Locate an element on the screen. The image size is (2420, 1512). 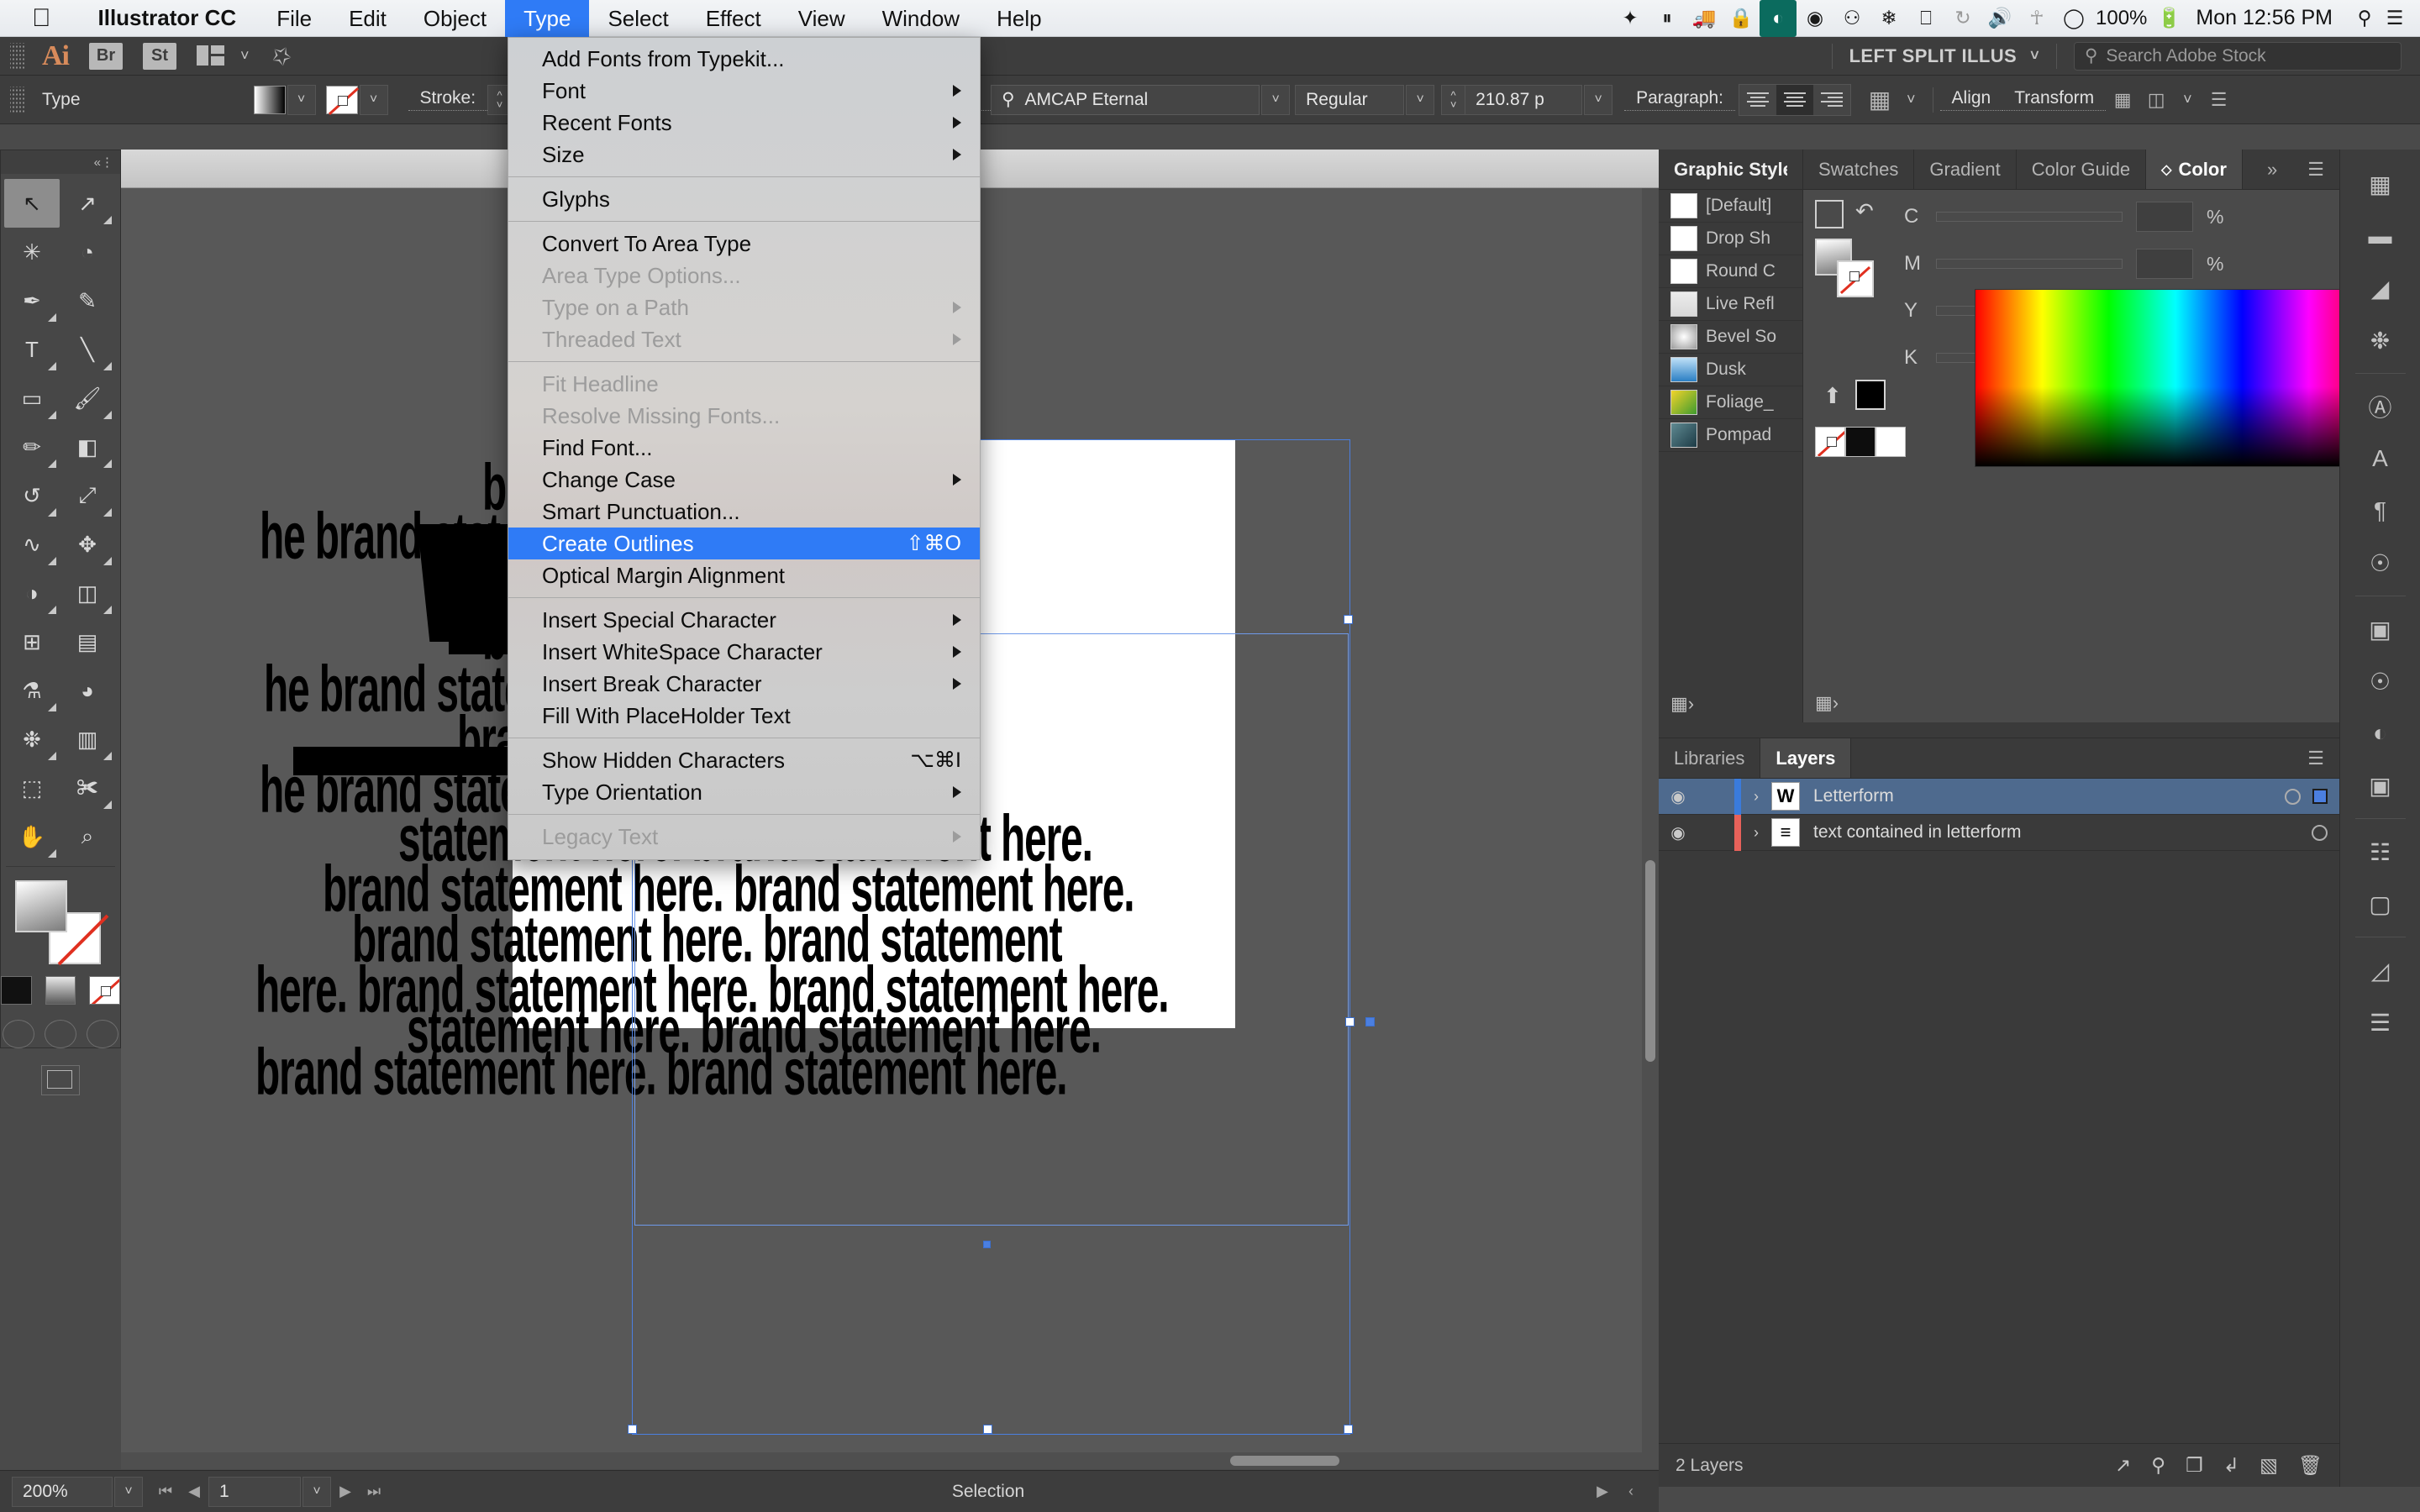
tab-graphic-styles: Graphic Styles is located at coordinates (1731, 169).